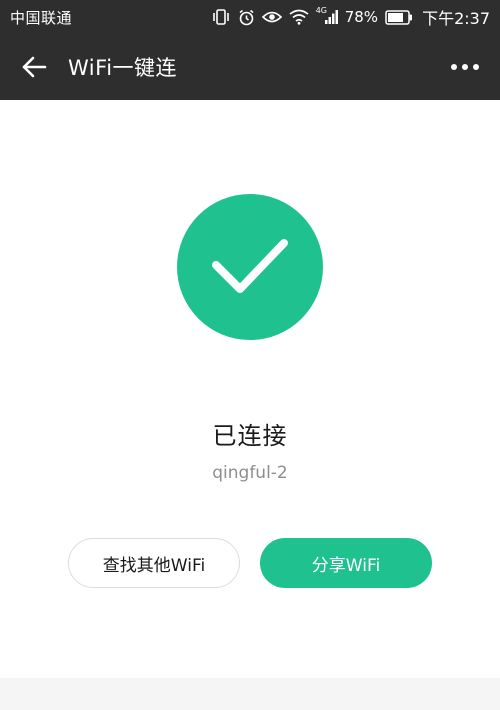 The width and height of the screenshot is (500, 710). I want to click on check-icon, so click(250, 266).